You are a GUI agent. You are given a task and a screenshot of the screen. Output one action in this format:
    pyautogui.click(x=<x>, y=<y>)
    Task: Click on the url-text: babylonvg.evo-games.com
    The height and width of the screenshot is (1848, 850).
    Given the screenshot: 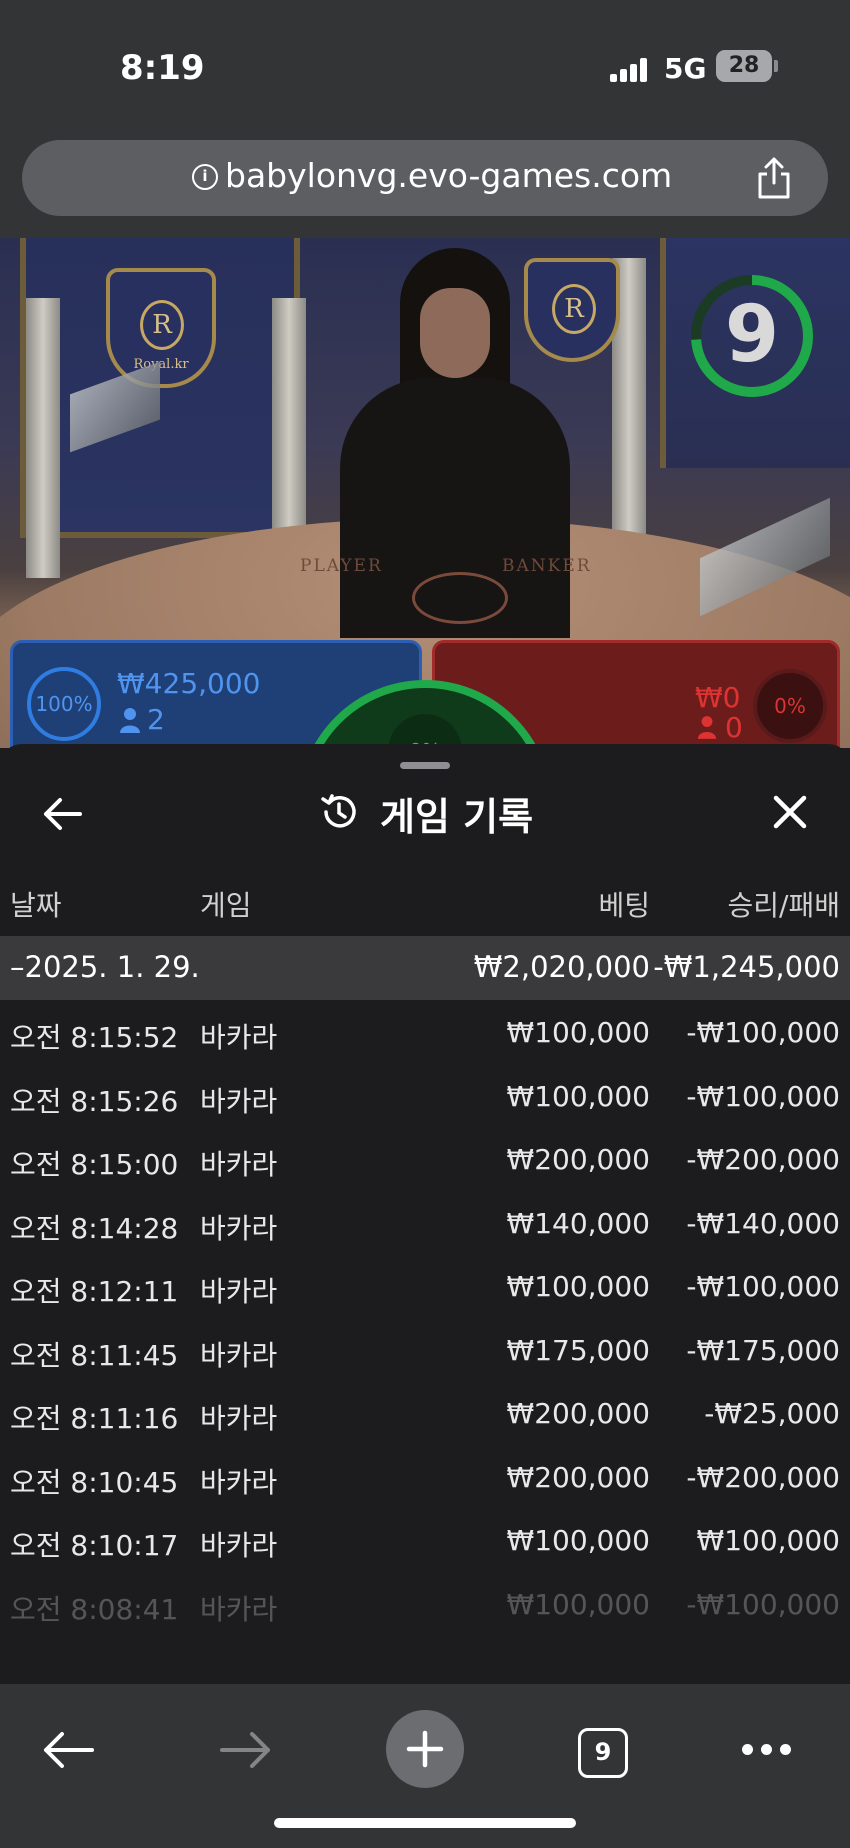 What is the action you would take?
    pyautogui.click(x=448, y=175)
    